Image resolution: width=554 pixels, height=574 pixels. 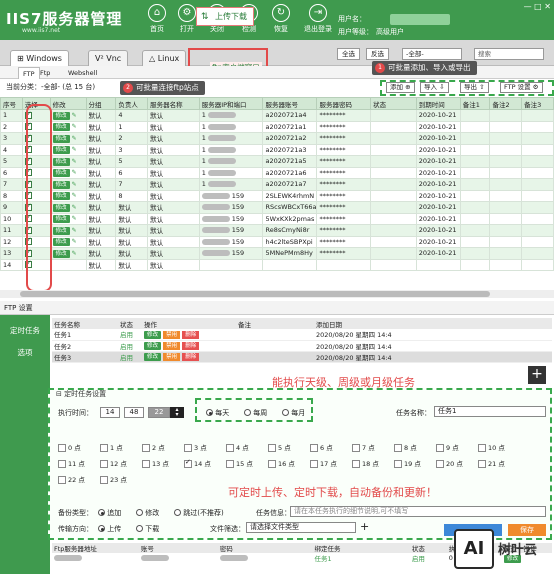 What do you see at coordinates (132, 103) in the screenshot?
I see `column-header: 负责人` at bounding box center [132, 103].